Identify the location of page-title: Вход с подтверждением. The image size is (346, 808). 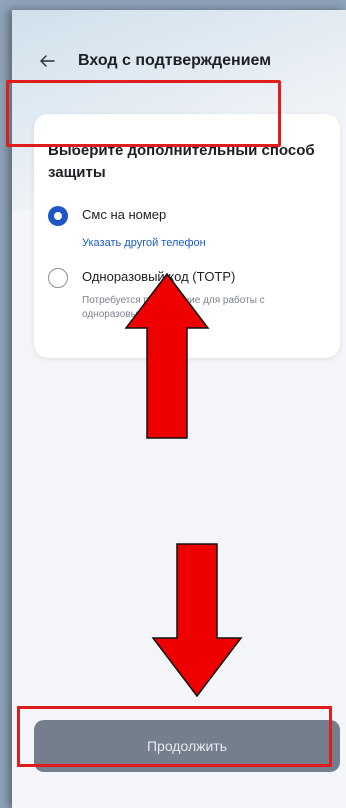
(175, 60).